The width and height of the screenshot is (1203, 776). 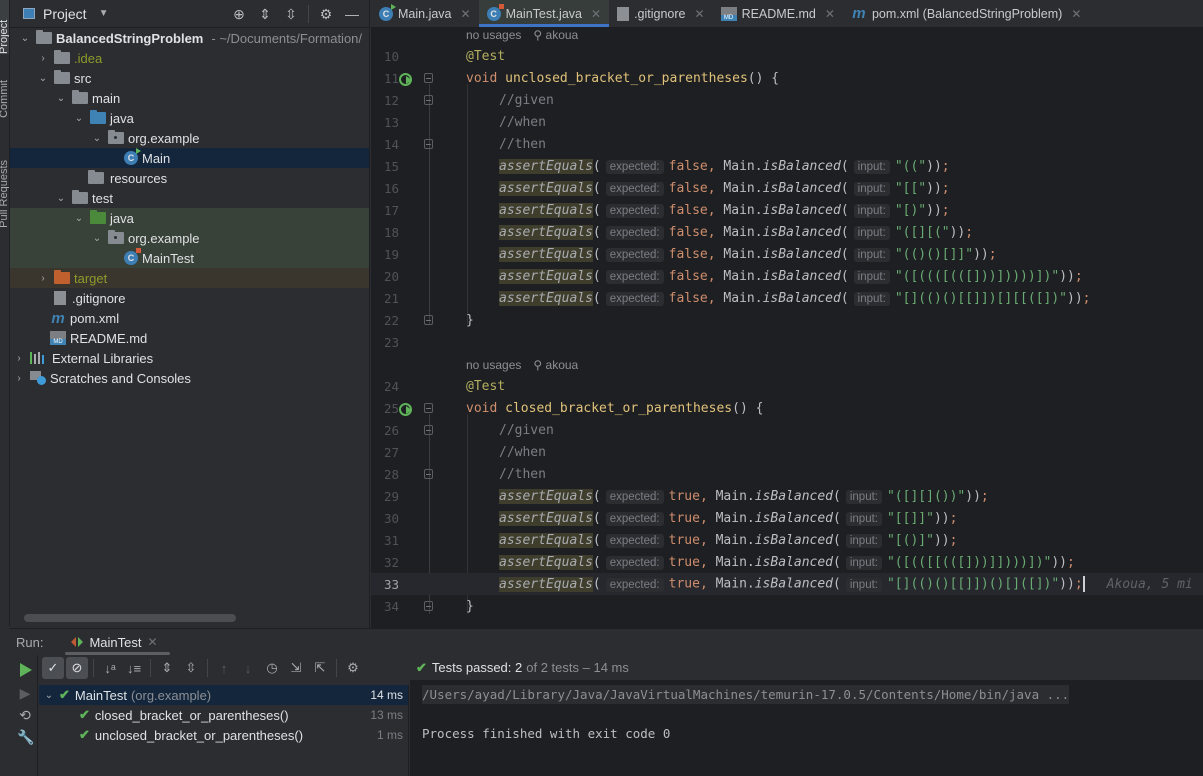 I want to click on import-tests-icon: ⇲, so click(x=296, y=668).